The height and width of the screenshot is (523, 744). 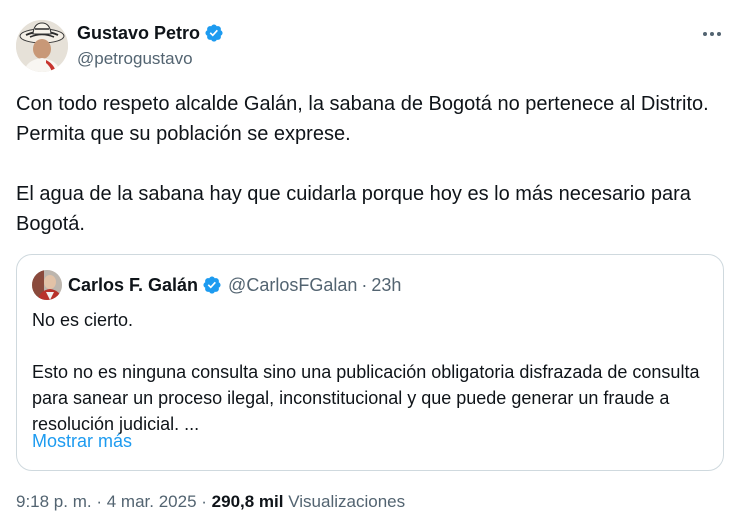 I want to click on tweet-date: 4 mar. 2025, so click(x=152, y=501).